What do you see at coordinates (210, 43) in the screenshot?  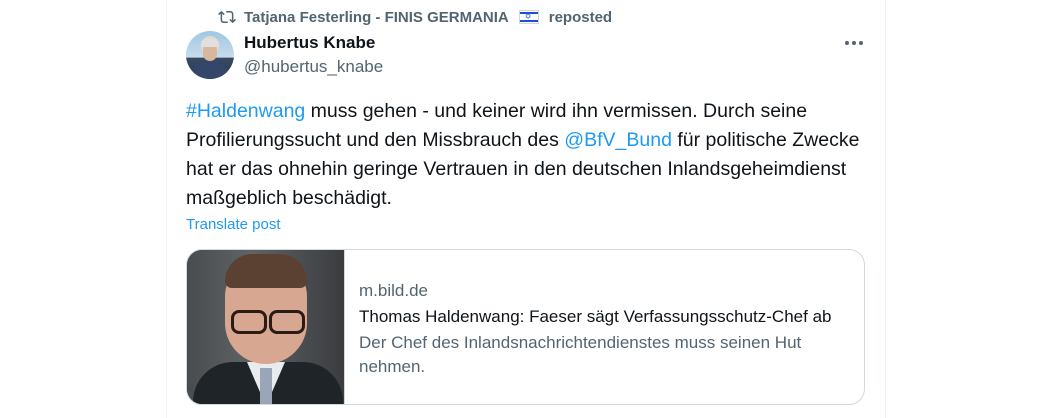 I see `avatar-hair` at bounding box center [210, 43].